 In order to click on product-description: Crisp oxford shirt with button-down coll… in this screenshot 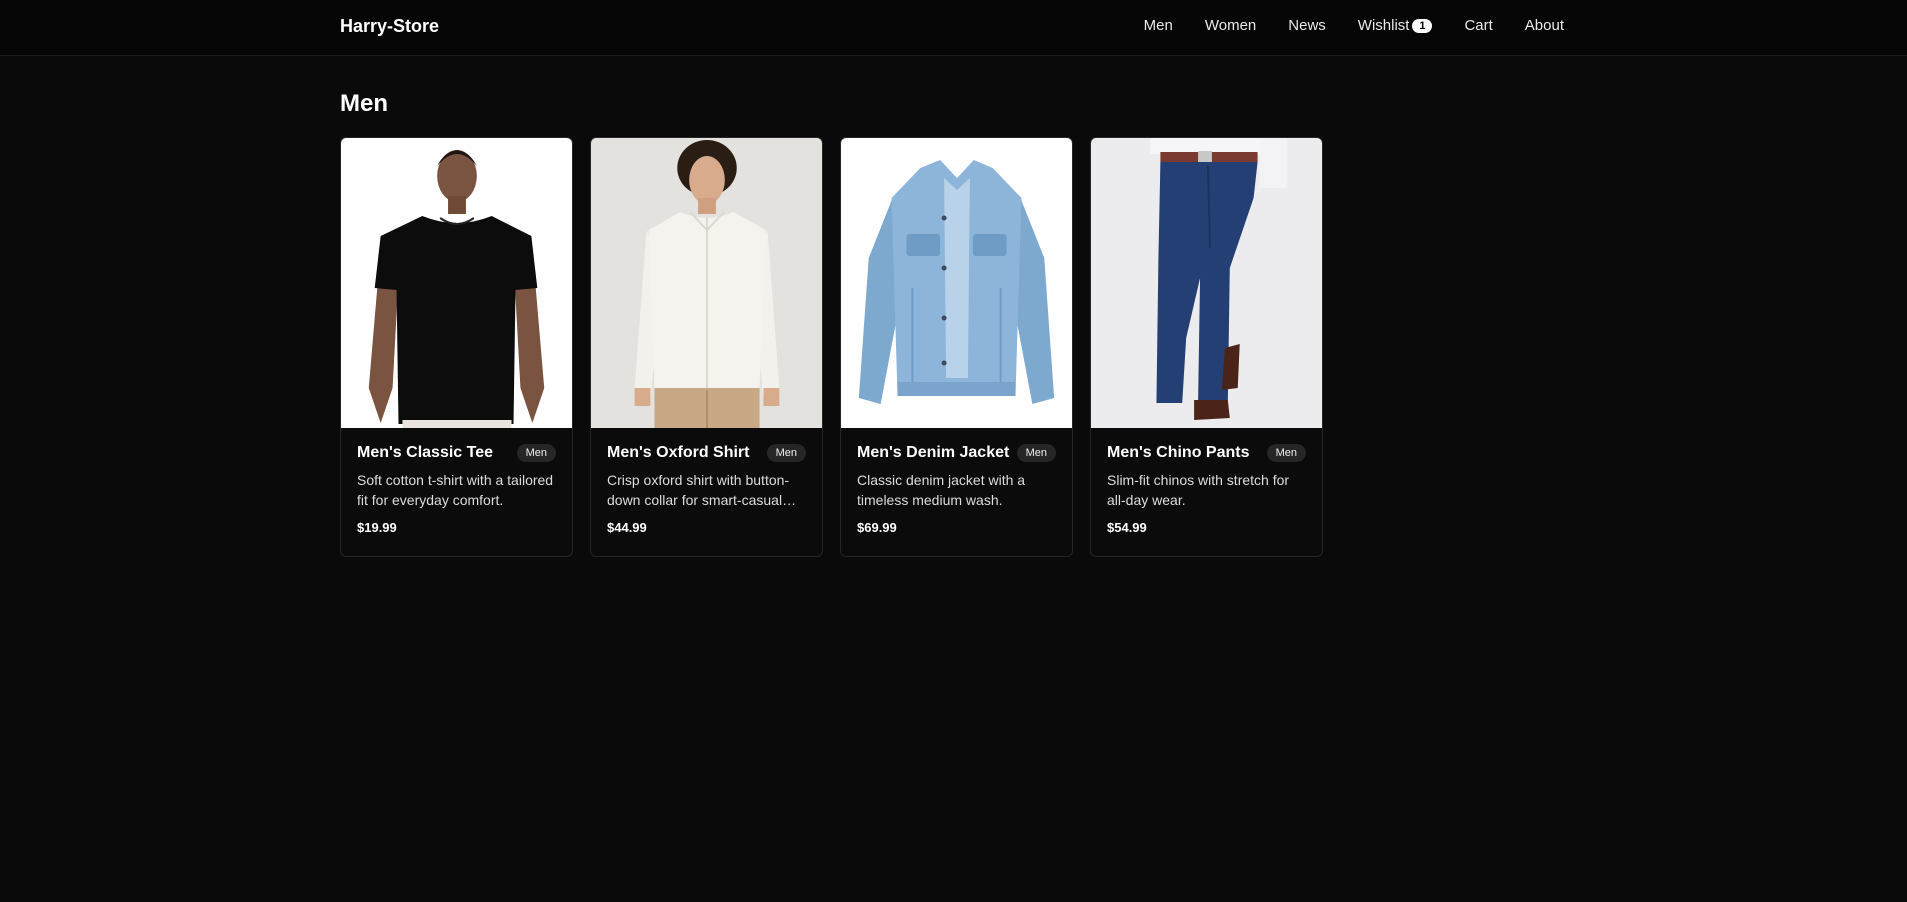, I will do `click(698, 490)`.